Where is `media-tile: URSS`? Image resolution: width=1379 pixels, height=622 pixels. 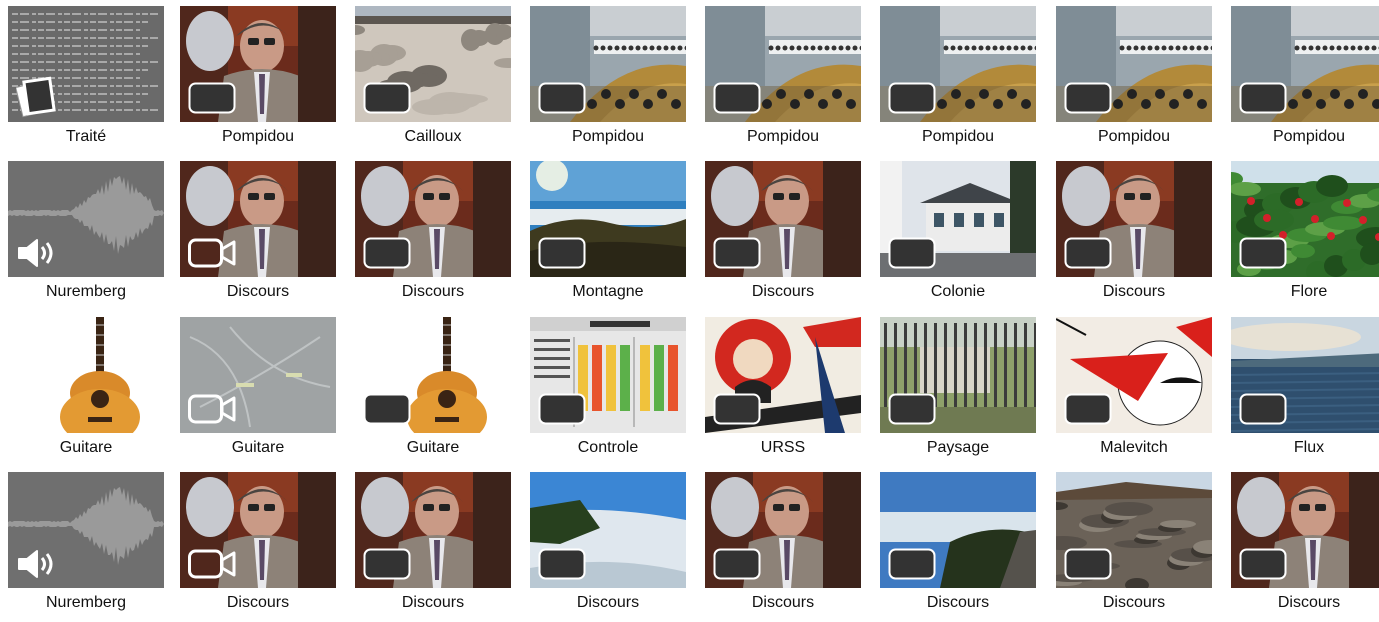 media-tile: URSS is located at coordinates (783, 392).